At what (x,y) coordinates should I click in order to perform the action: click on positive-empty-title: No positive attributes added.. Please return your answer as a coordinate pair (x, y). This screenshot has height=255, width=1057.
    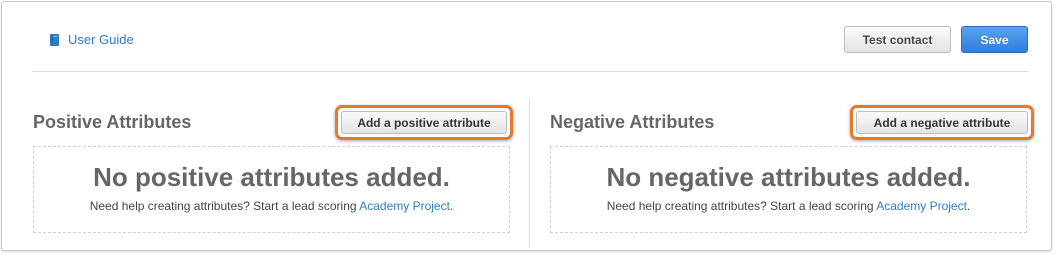
    Looking at the image, I should click on (271, 177).